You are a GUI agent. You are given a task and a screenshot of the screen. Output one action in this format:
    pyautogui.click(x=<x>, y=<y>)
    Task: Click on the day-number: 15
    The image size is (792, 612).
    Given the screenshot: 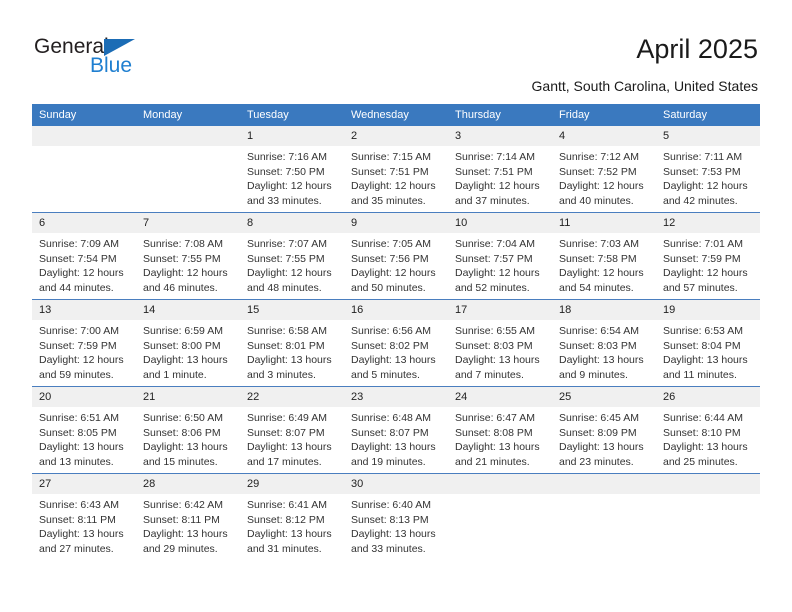 What is the action you would take?
    pyautogui.click(x=292, y=310)
    